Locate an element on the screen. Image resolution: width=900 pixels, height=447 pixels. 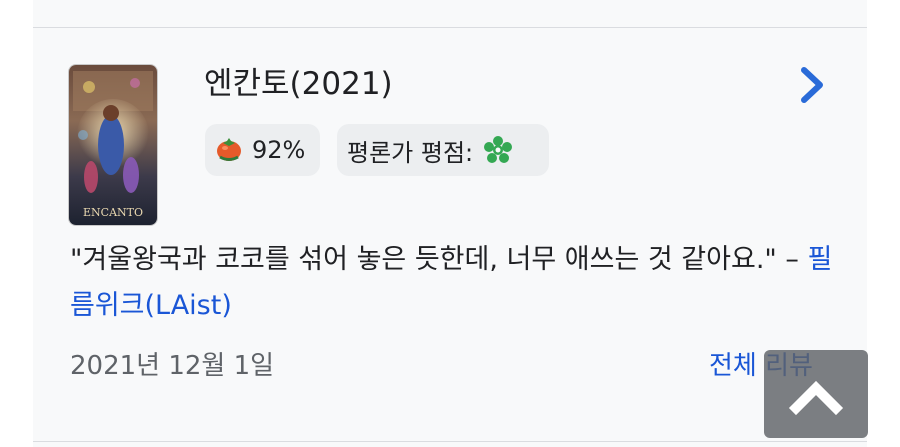
movie-poster: ENCANTO is located at coordinates (113, 145).